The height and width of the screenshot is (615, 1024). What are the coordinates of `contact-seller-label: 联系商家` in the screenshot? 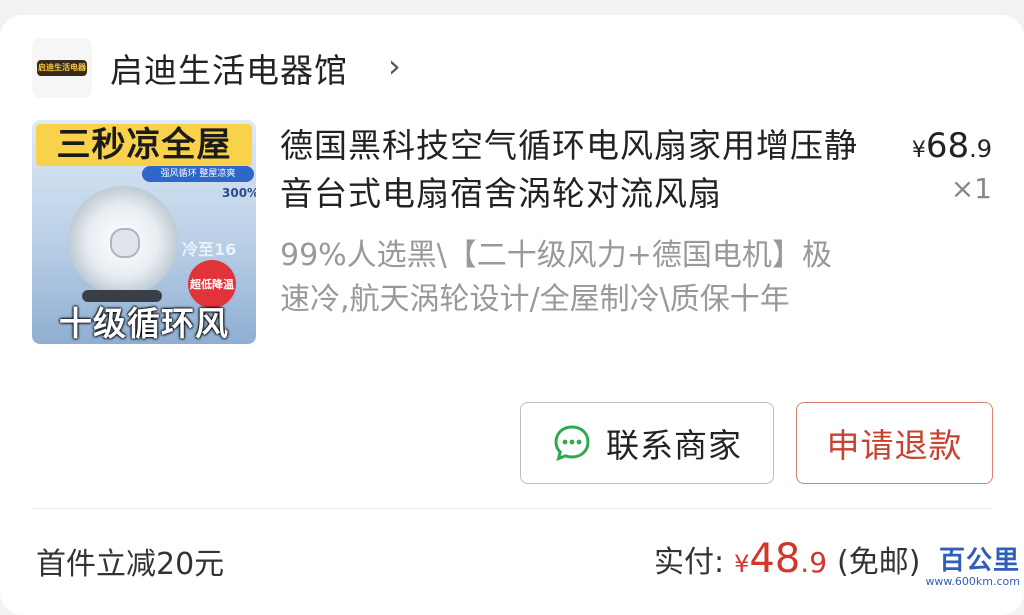 It's located at (674, 445).